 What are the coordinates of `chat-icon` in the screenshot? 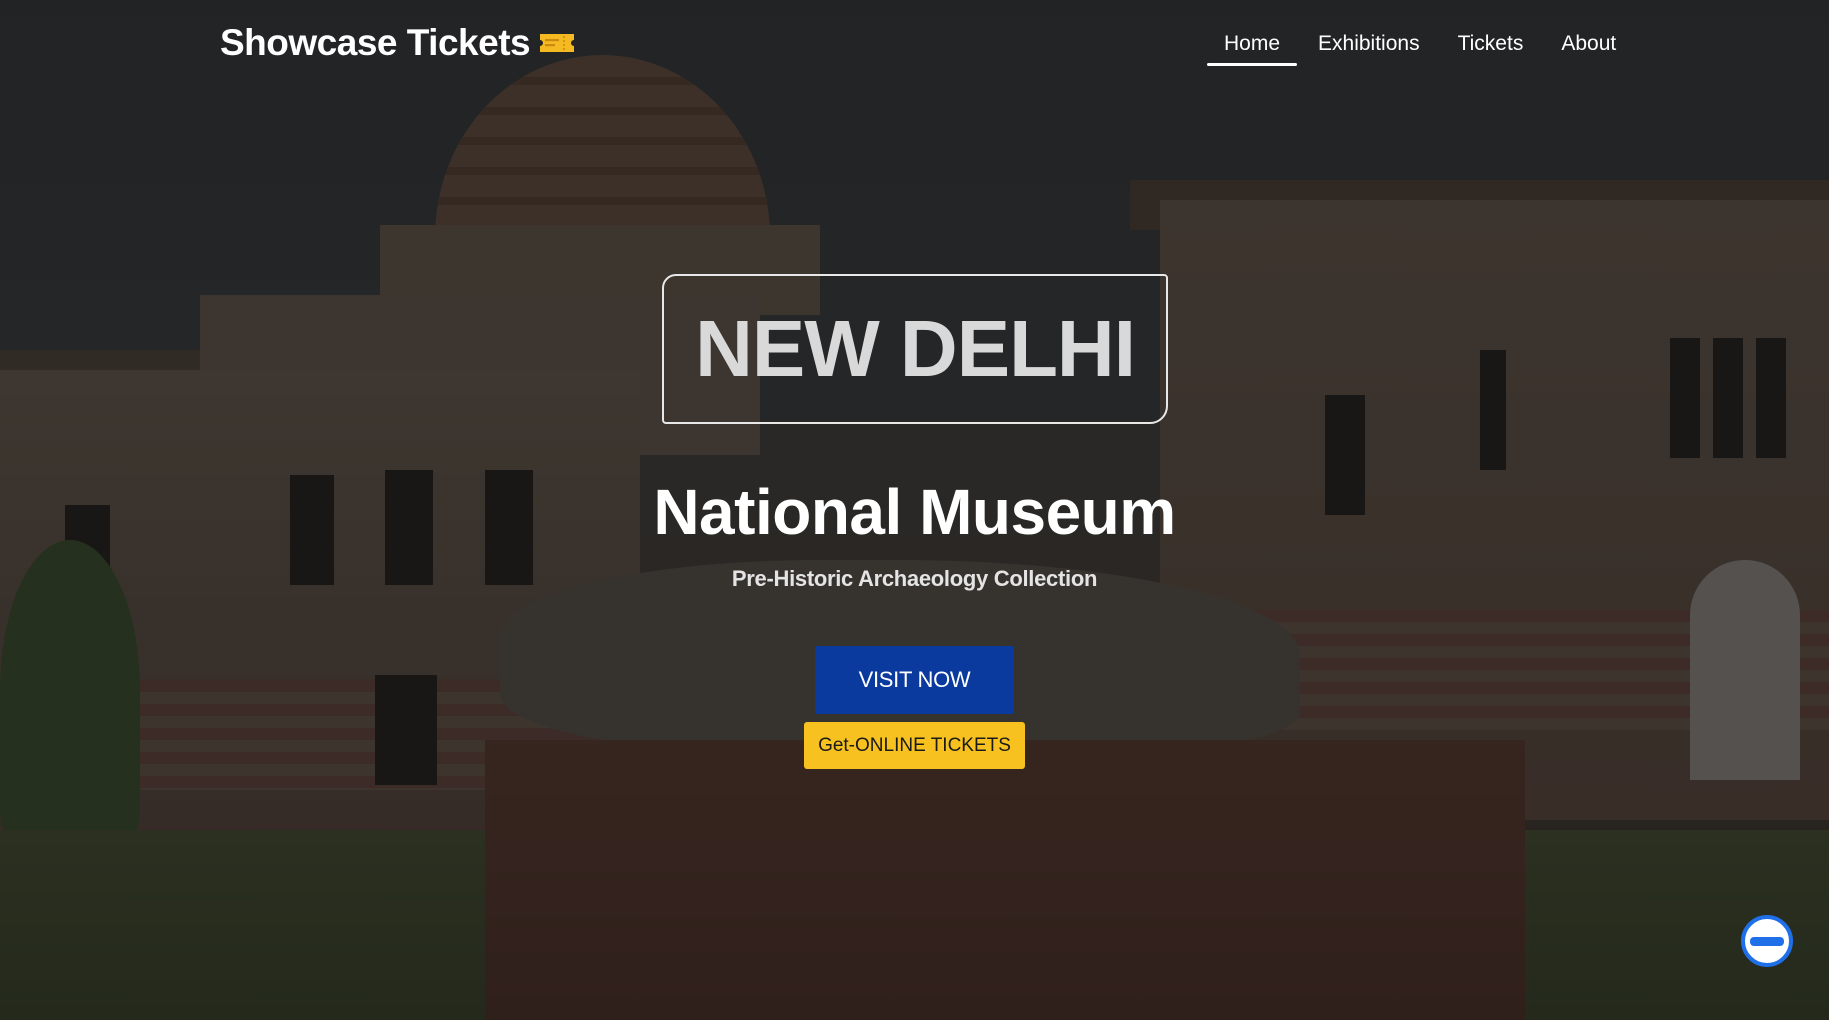 It's located at (1767, 941).